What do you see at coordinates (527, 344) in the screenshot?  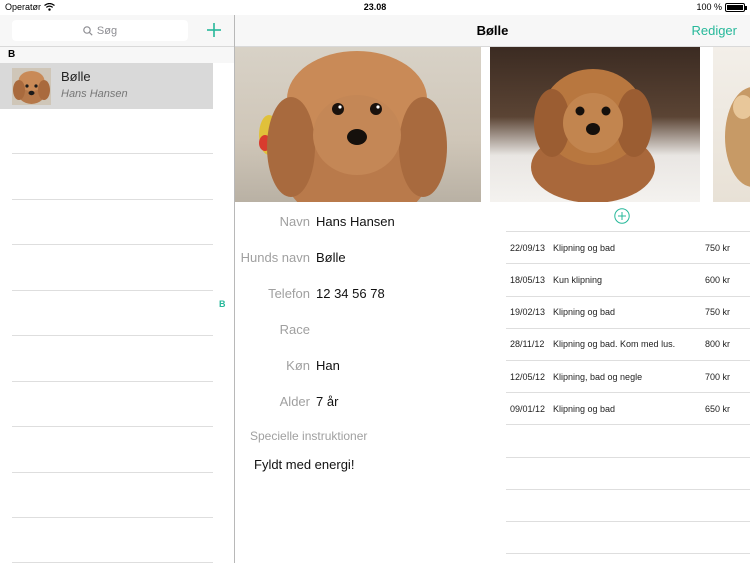 I see `visit-date: 28/11/12` at bounding box center [527, 344].